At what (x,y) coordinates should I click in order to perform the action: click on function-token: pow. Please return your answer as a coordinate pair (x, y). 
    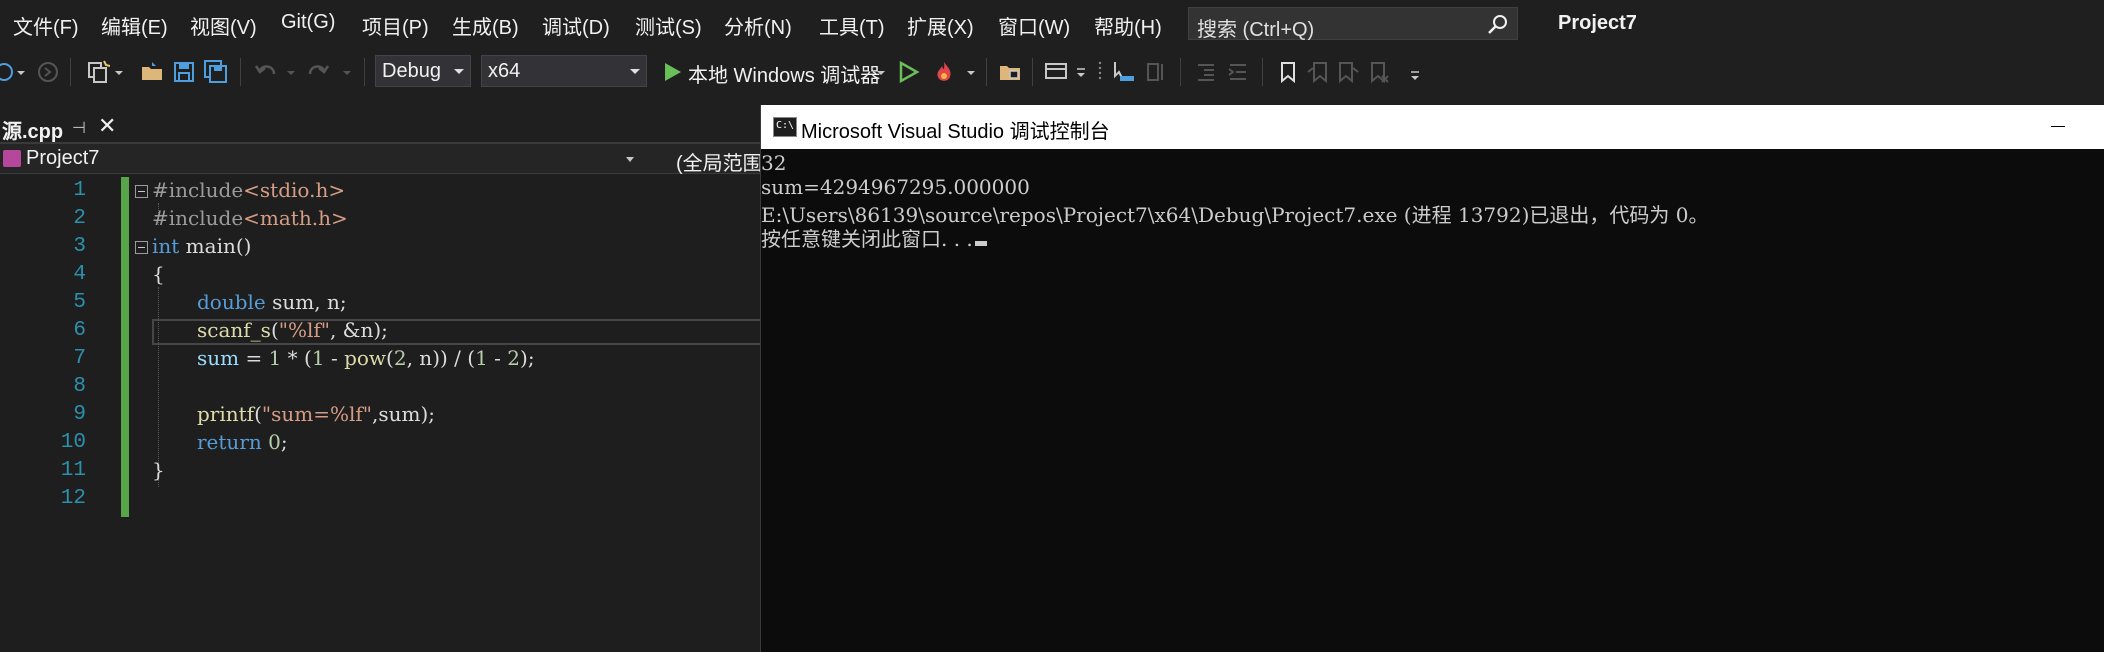
    Looking at the image, I should click on (365, 358).